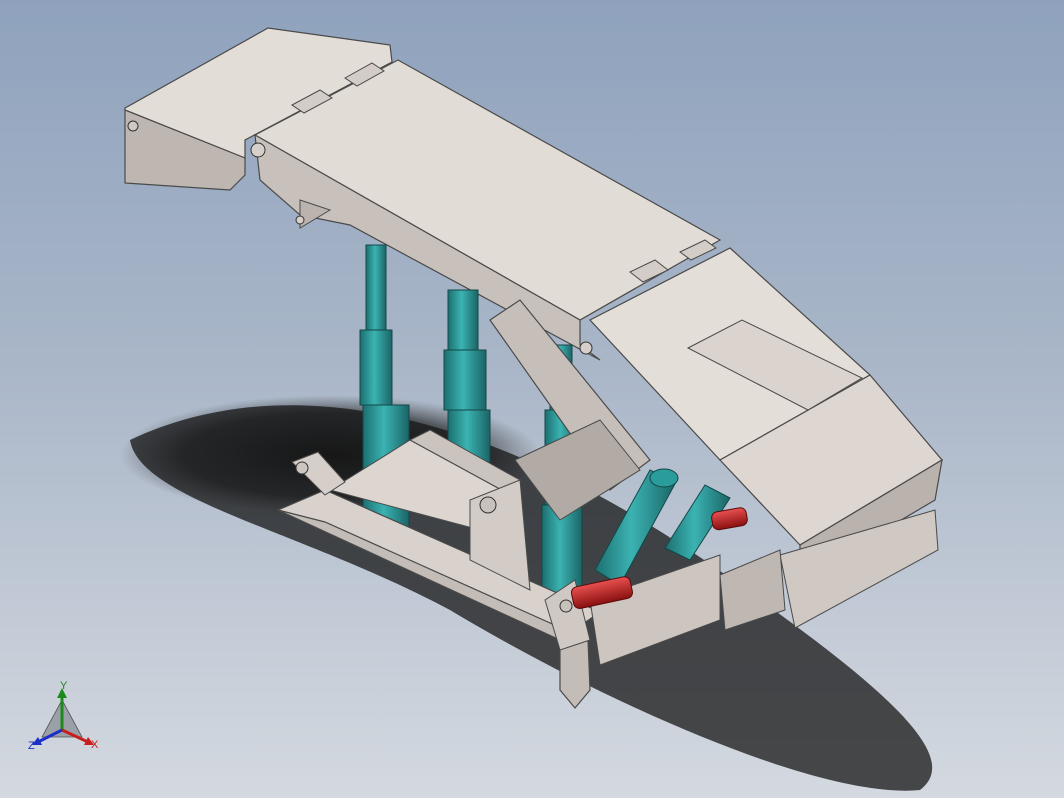  I want to click on coordinate-triad: Y X Z, so click(67, 721).